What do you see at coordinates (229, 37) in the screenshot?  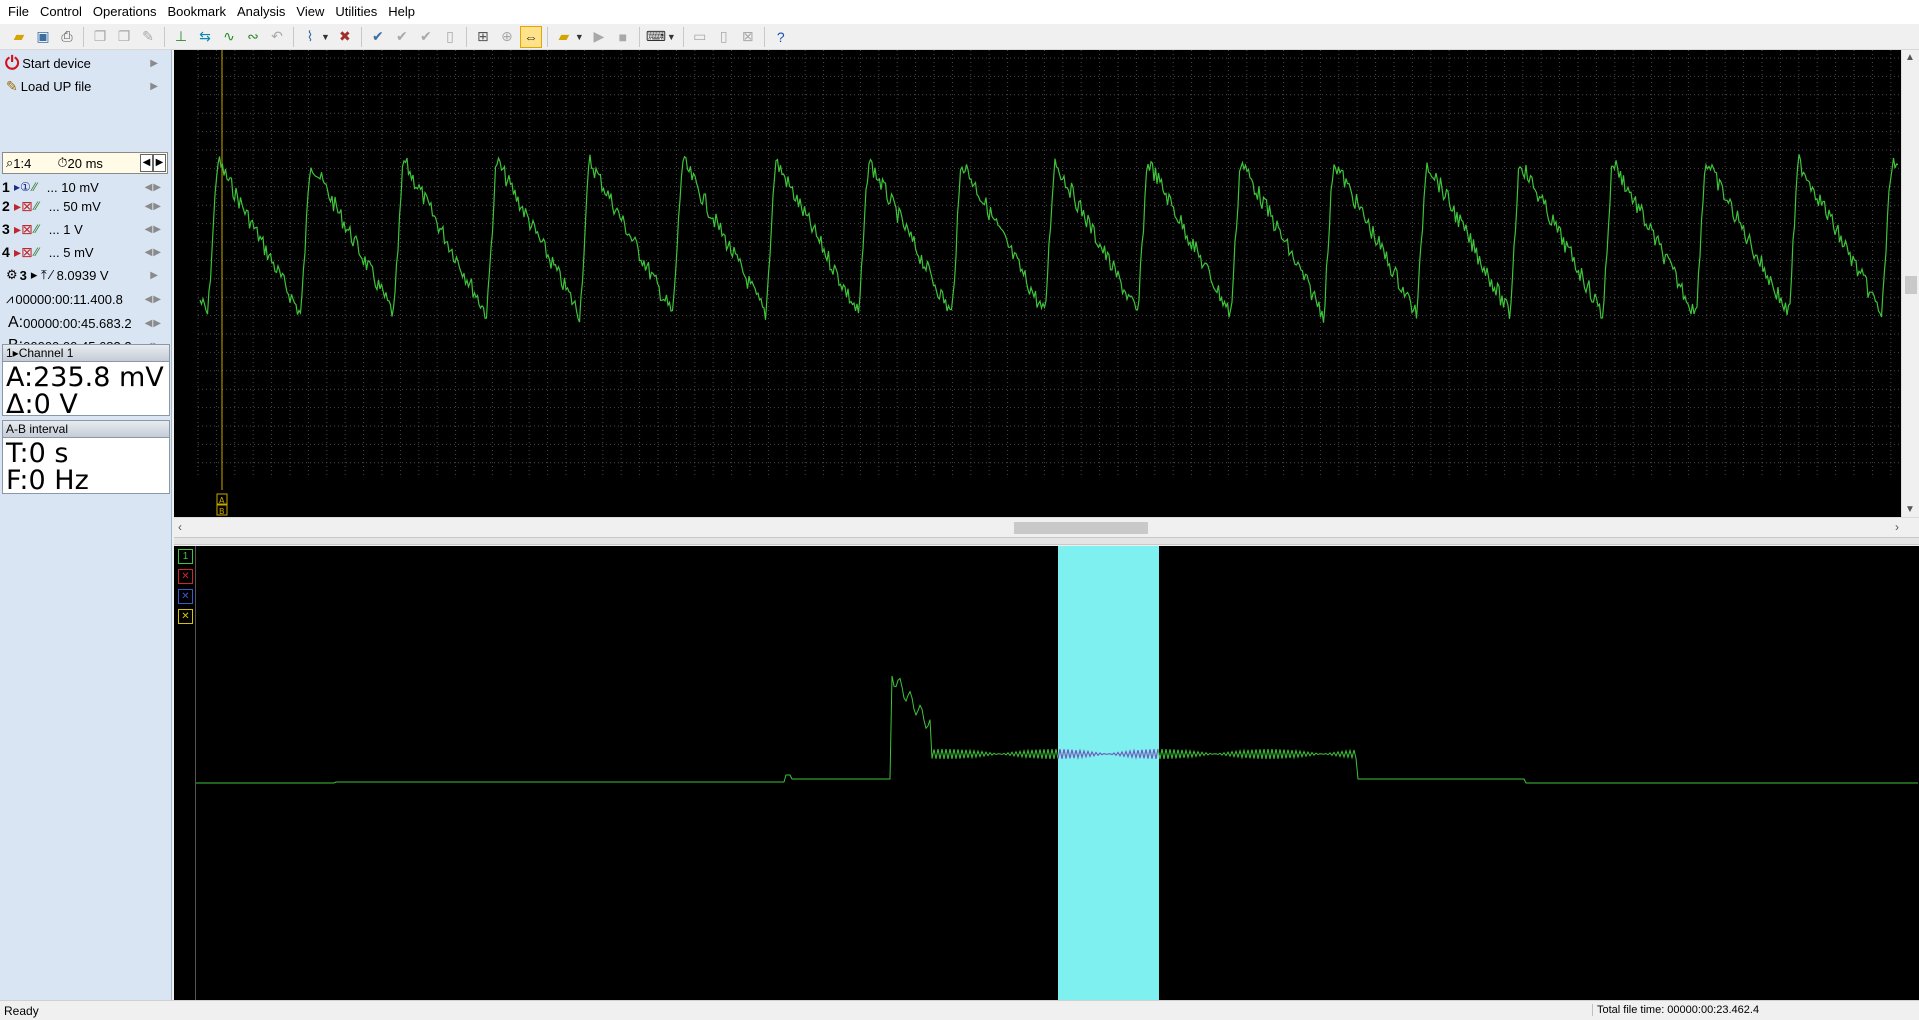 I see `trace-icon: ∿` at bounding box center [229, 37].